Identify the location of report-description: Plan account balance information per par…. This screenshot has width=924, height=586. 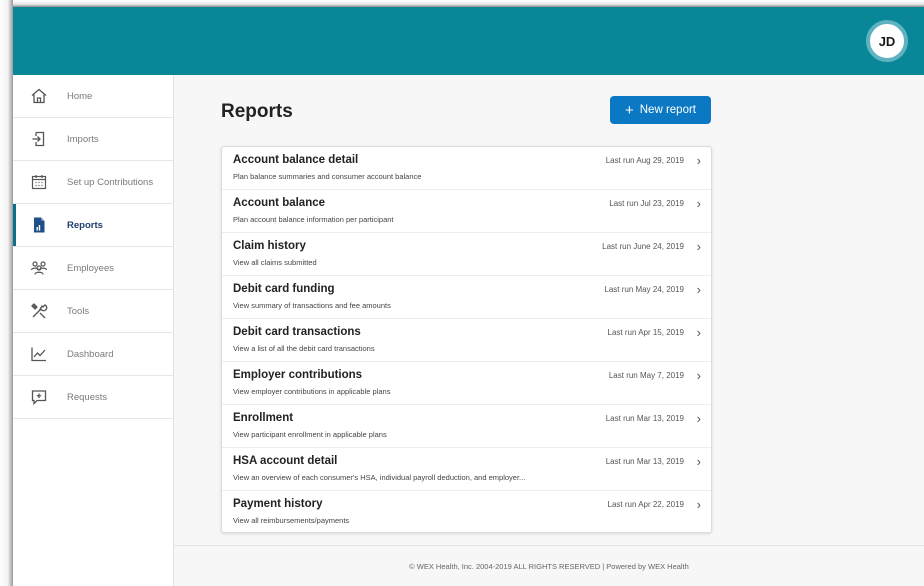
(313, 219).